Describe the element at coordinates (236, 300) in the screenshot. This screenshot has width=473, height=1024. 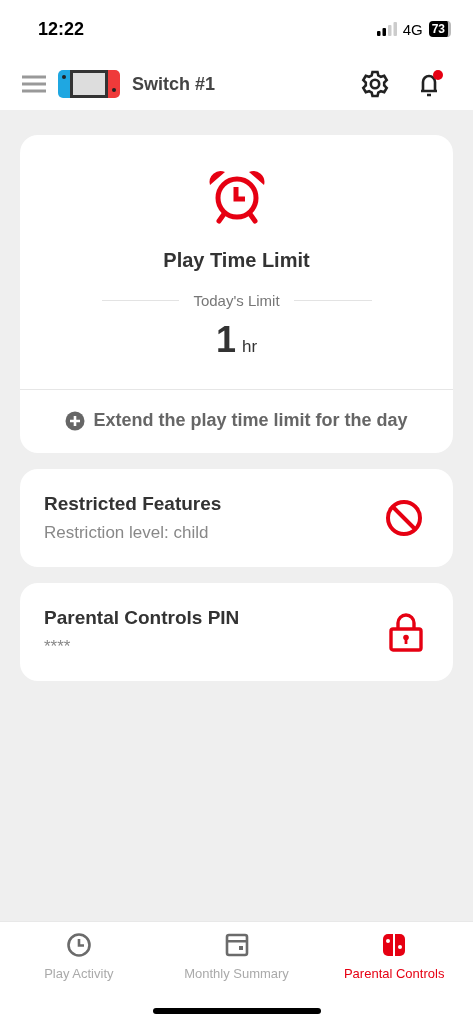
I see `limit-label: Today's Limit` at that location.